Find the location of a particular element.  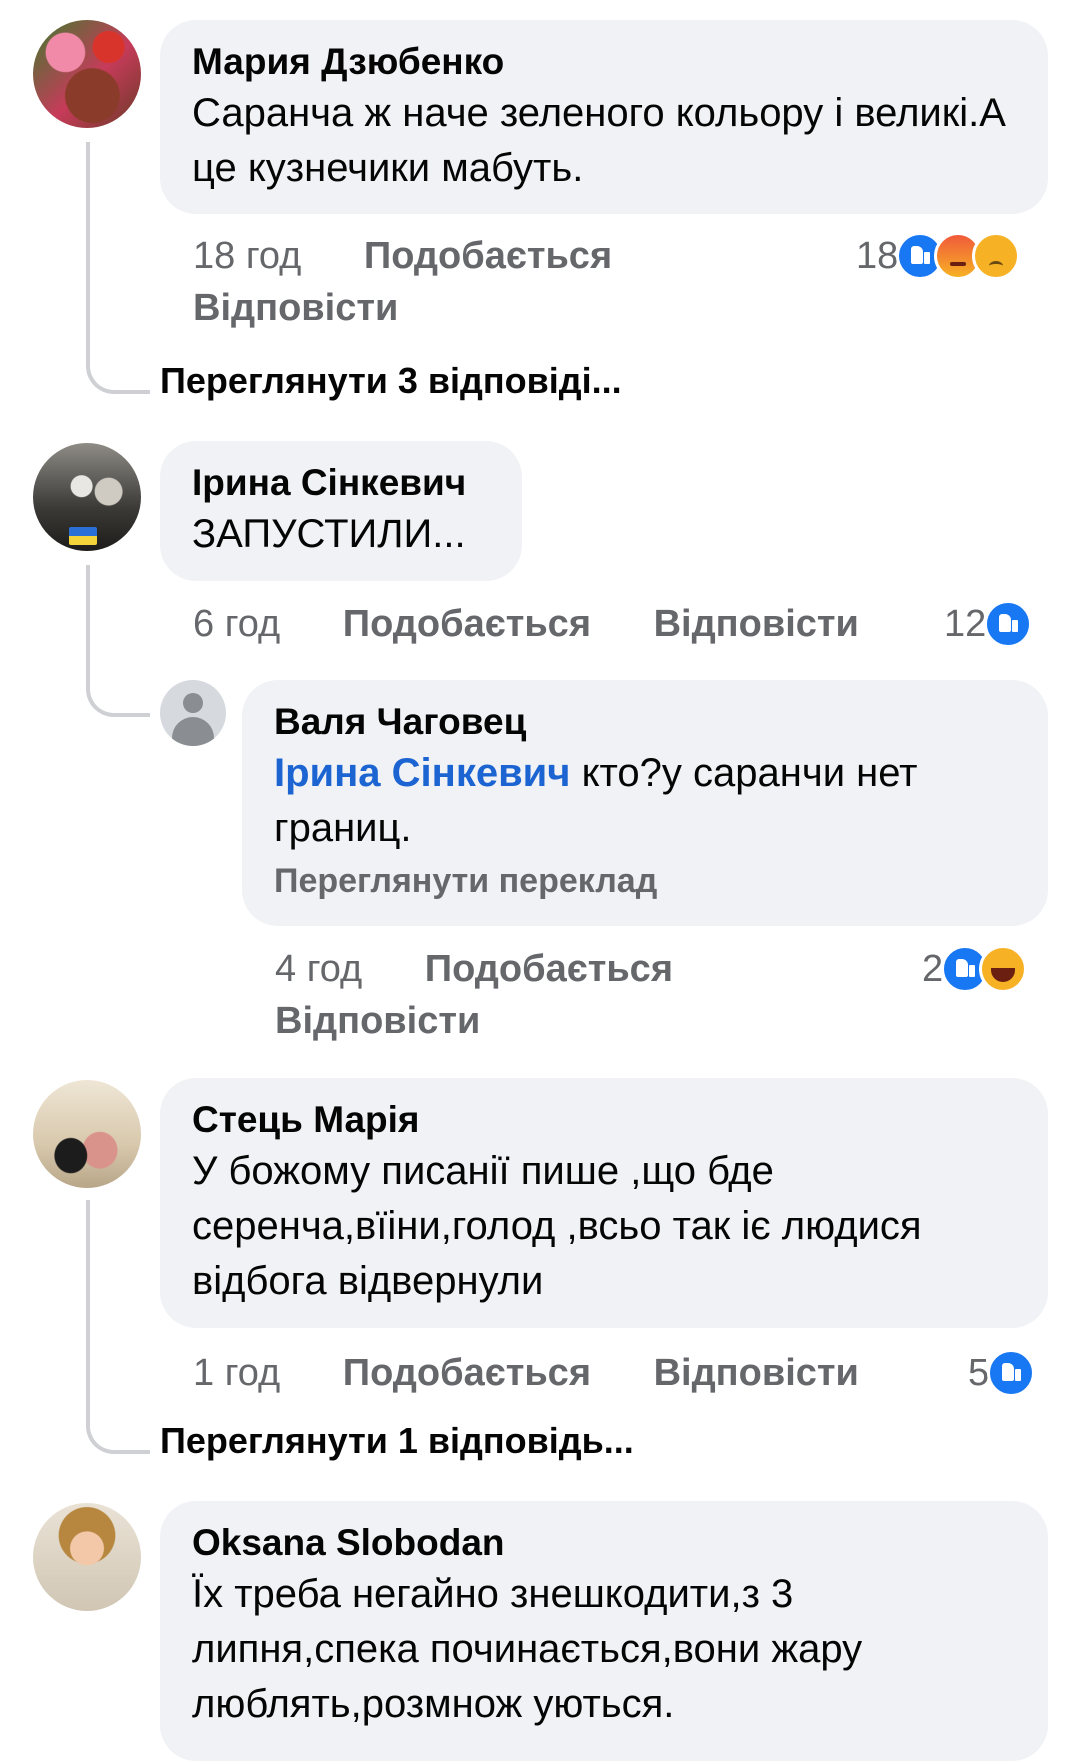

mention-link: Ірина Сінкевич is located at coordinates (422, 773).